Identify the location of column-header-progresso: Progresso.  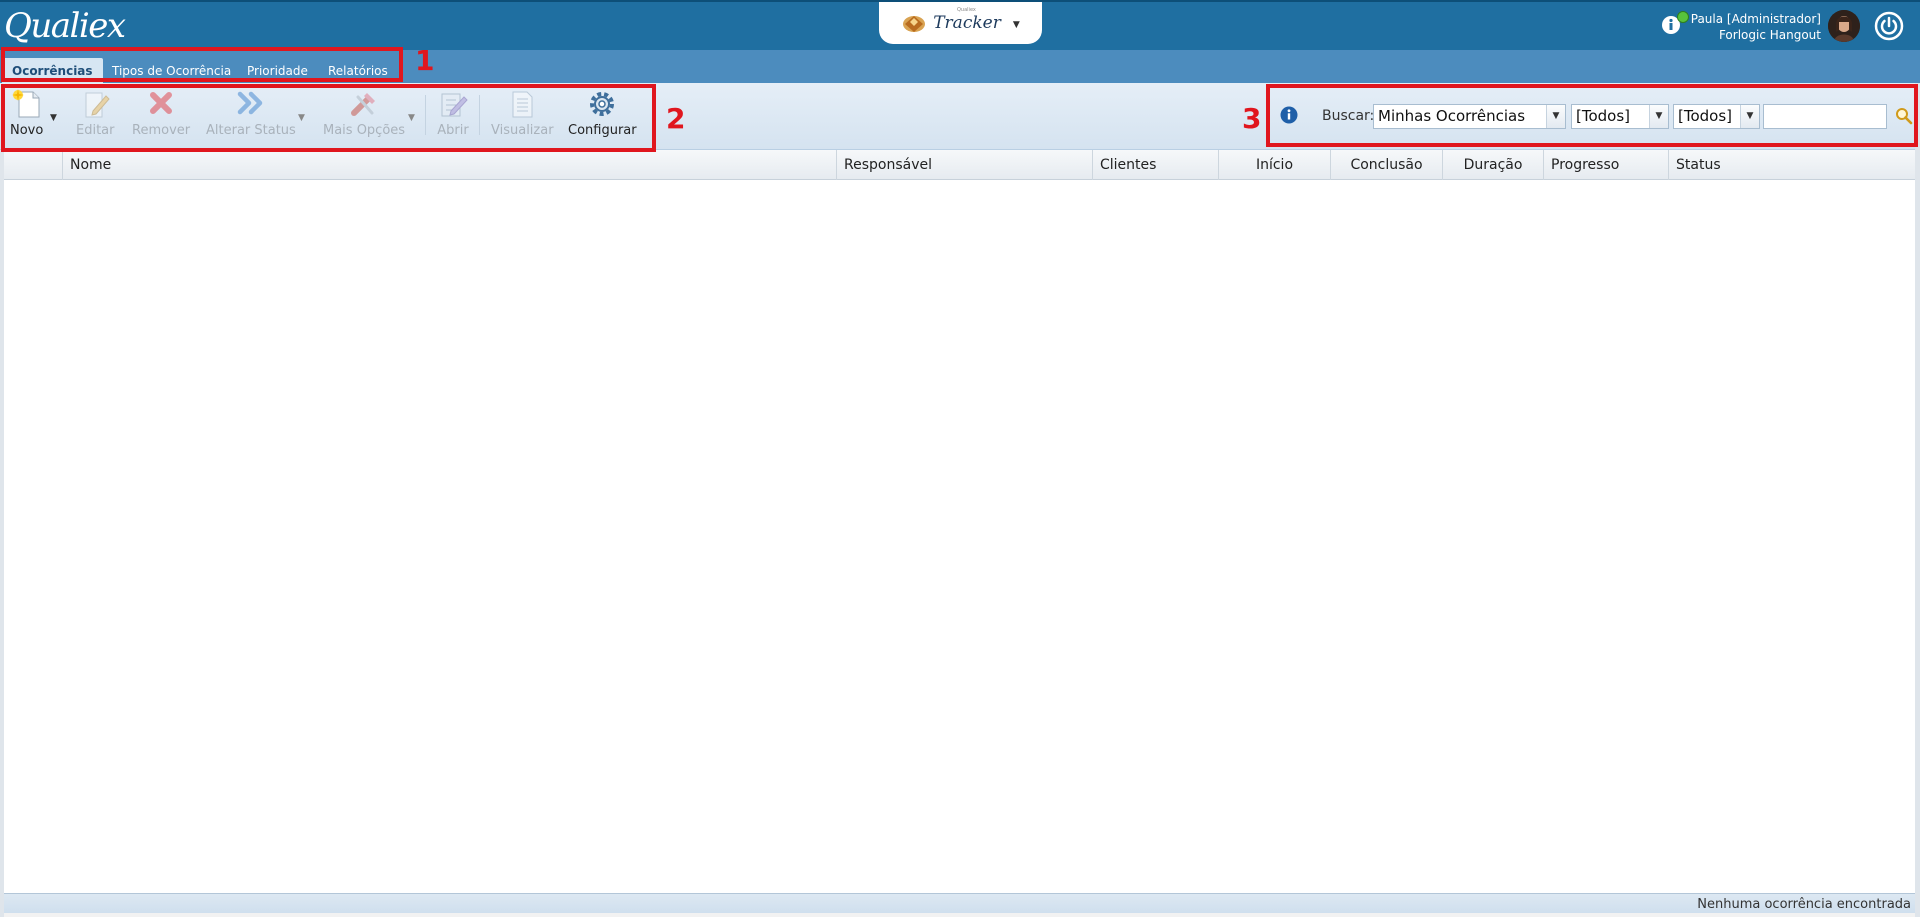
(1605, 165).